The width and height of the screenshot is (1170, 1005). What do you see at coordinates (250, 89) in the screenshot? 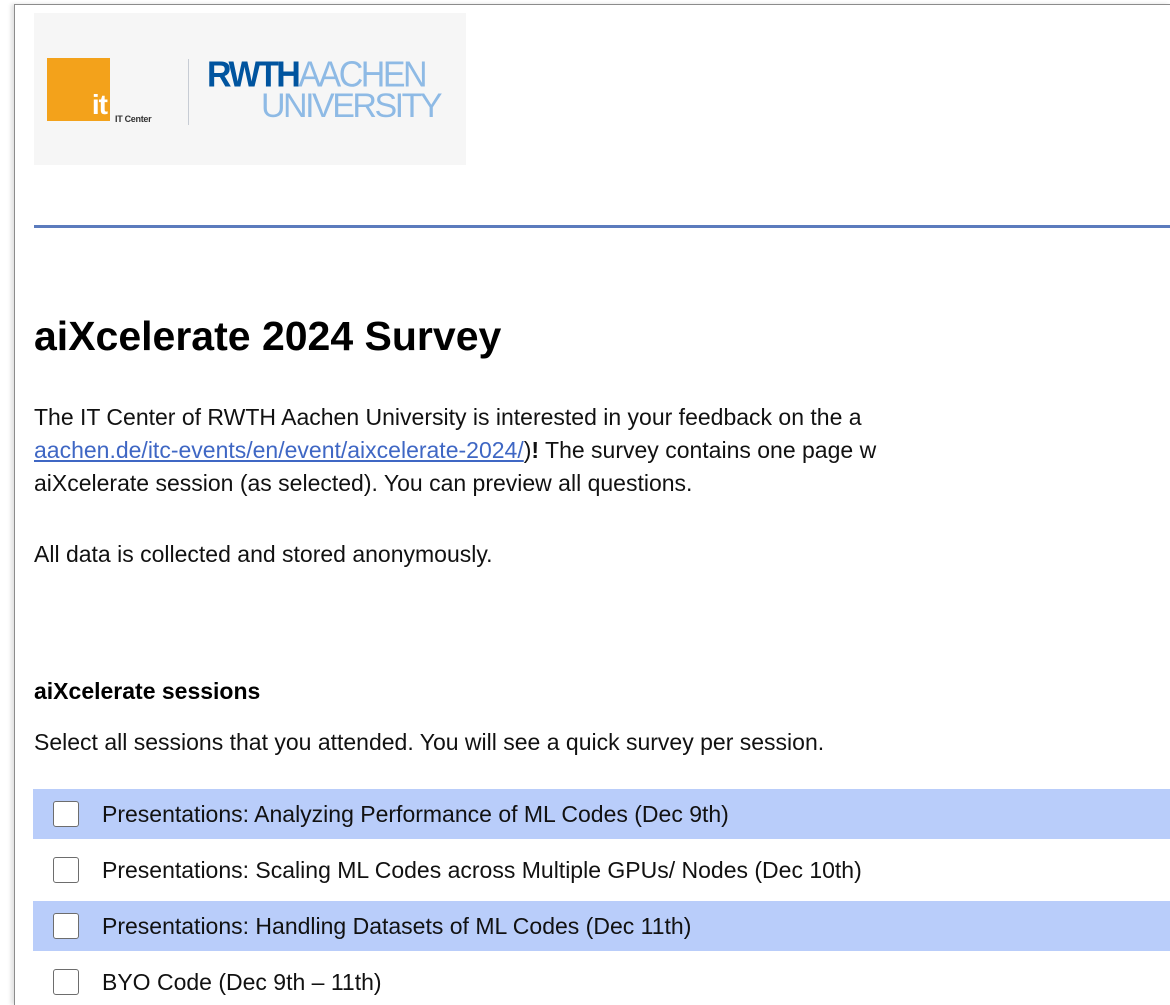
I see `header-logo: it IT Center RWTHAACHEN UNIVERSITY` at bounding box center [250, 89].